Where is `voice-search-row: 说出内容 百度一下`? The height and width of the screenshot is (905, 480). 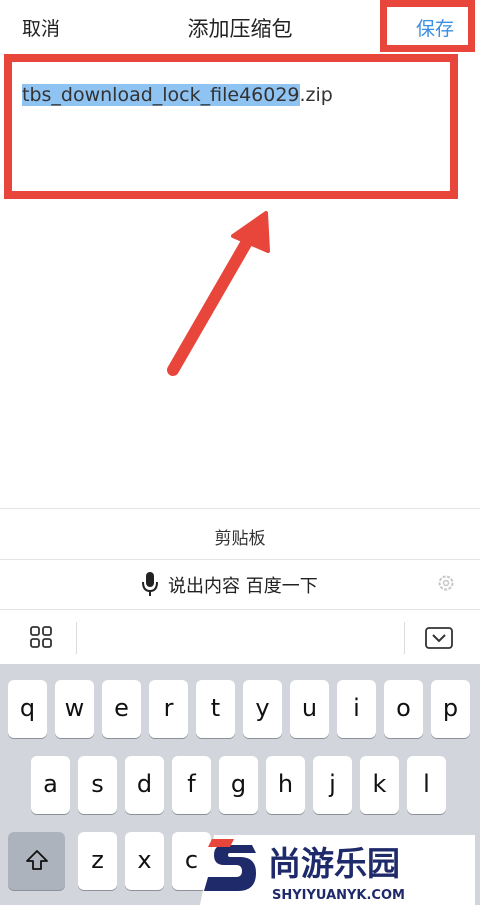 voice-search-row: 说出内容 百度一下 is located at coordinates (240, 584).